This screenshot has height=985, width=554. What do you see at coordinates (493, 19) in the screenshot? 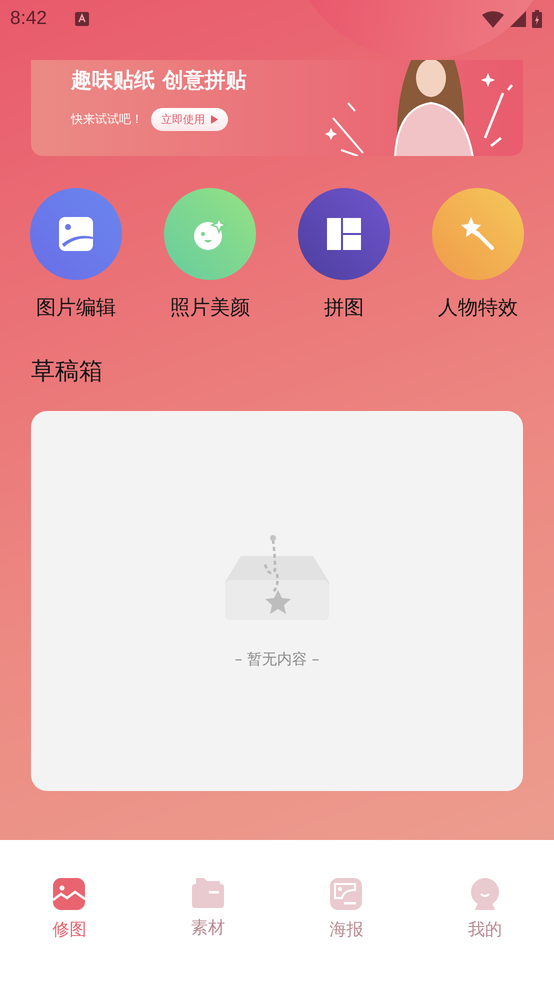
I see `wifi-icon` at bounding box center [493, 19].